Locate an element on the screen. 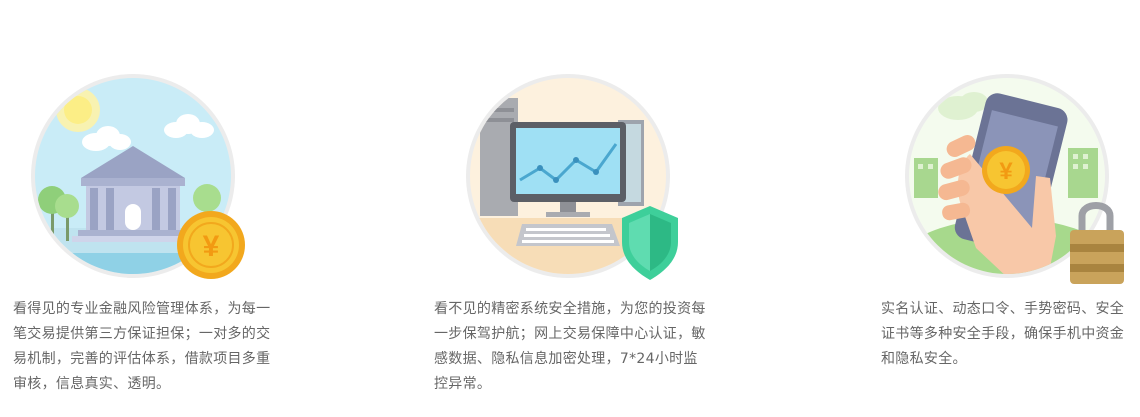  shield-icon is located at coordinates (650, 243).